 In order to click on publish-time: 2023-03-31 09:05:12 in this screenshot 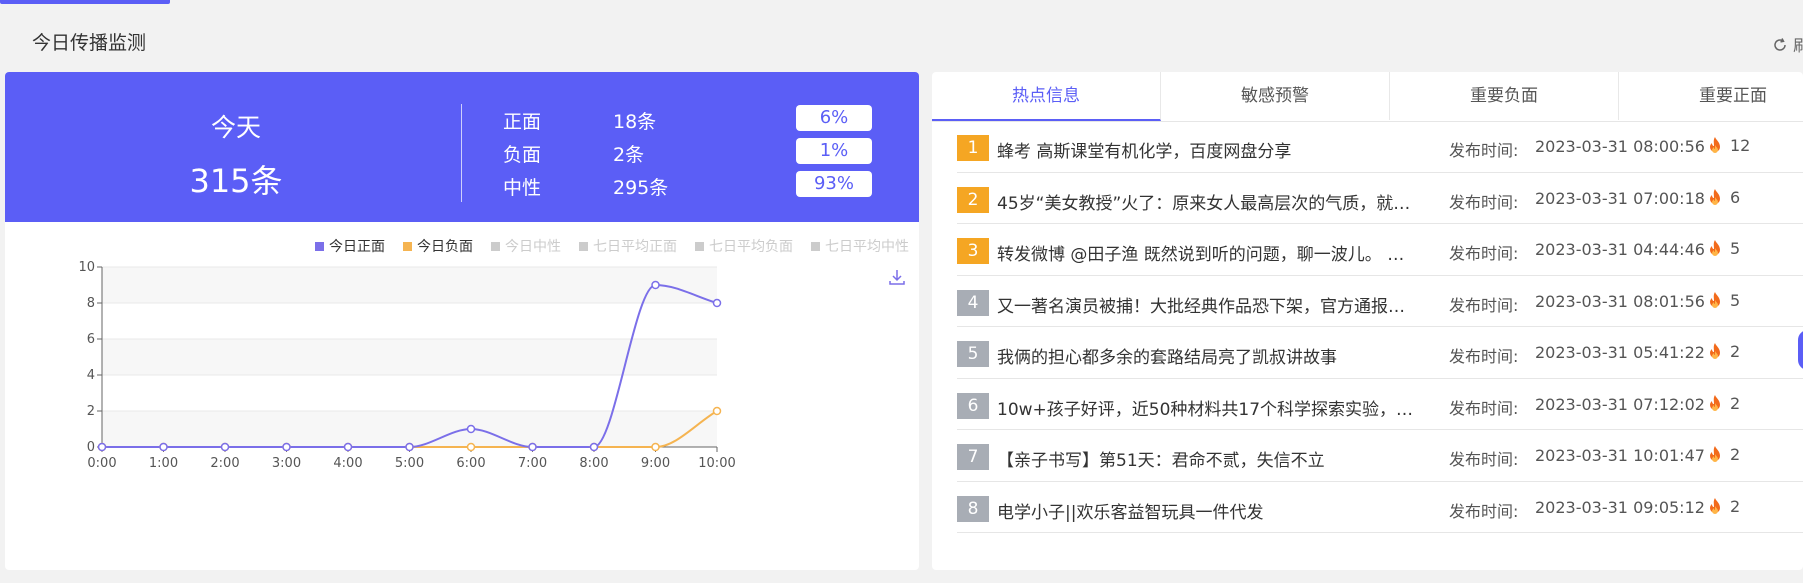, I will do `click(1620, 507)`.